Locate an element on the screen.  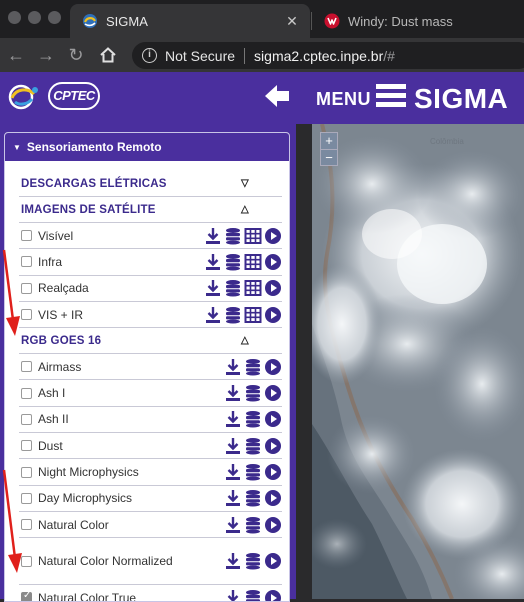
url-divider is located at coordinates (245, 55).